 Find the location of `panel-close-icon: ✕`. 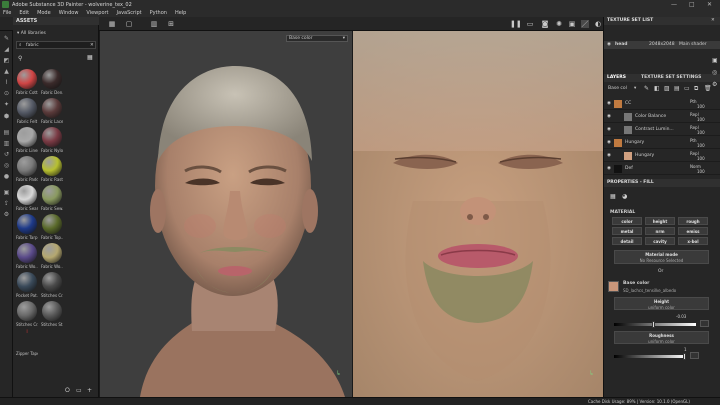

panel-close-icon: ✕ is located at coordinates (713, 20).